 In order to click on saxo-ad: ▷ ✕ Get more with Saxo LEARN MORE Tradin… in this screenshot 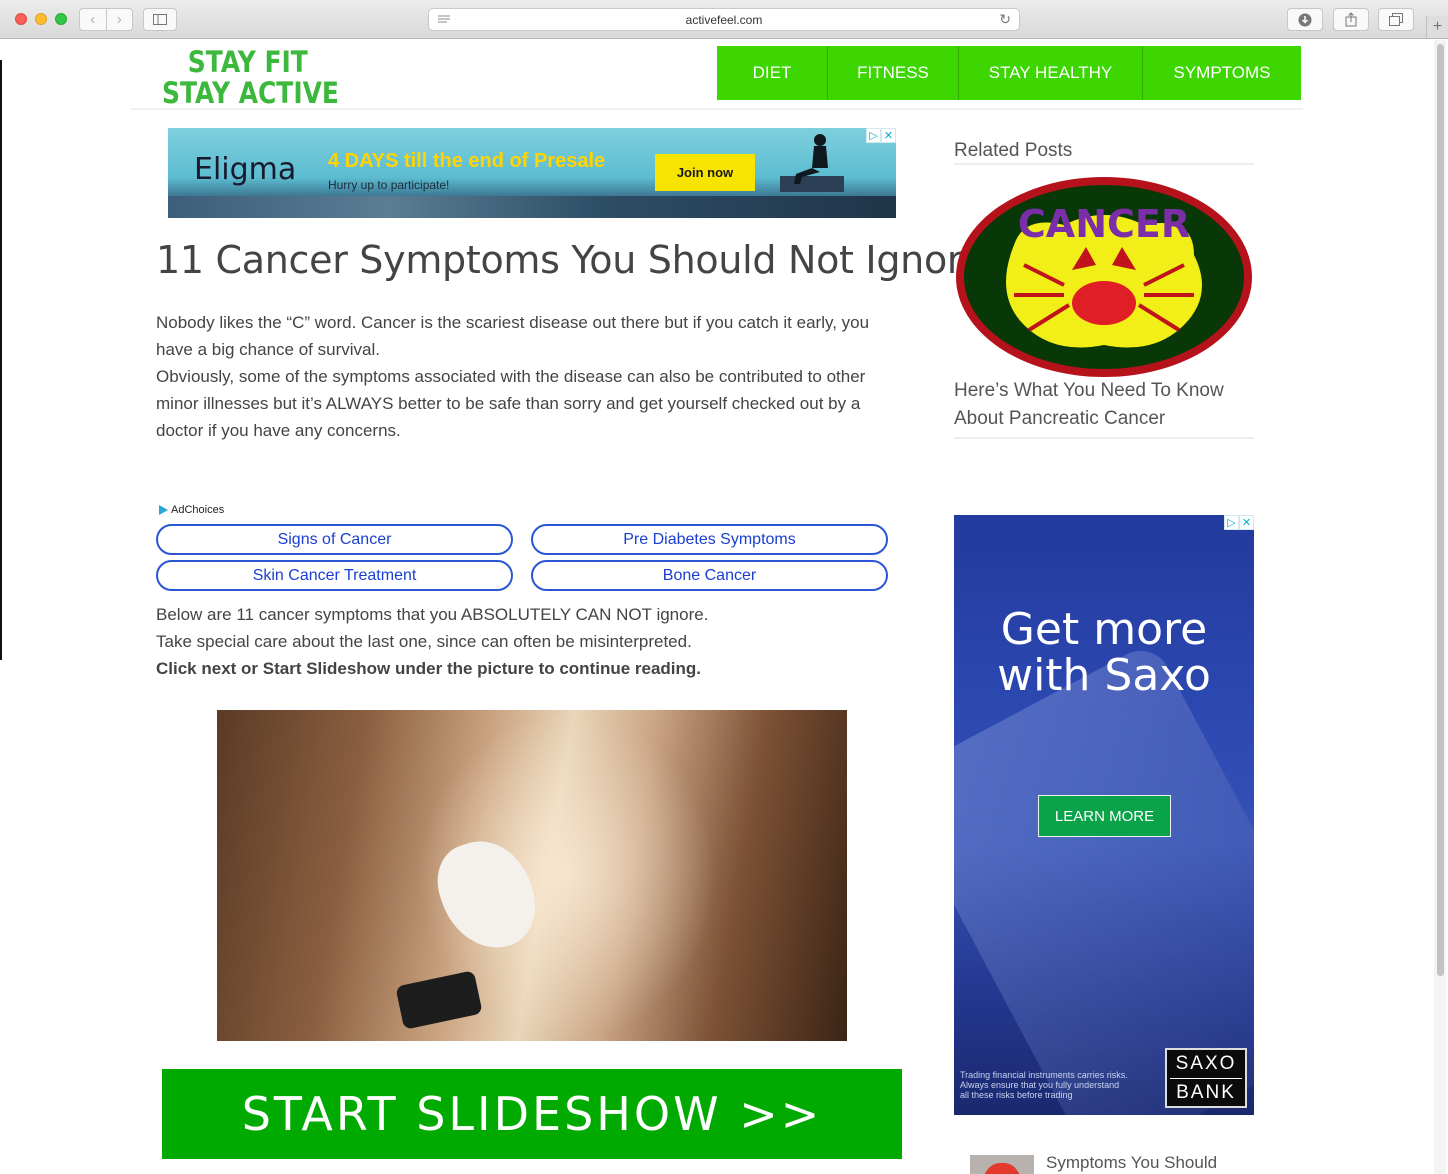, I will do `click(1104, 815)`.